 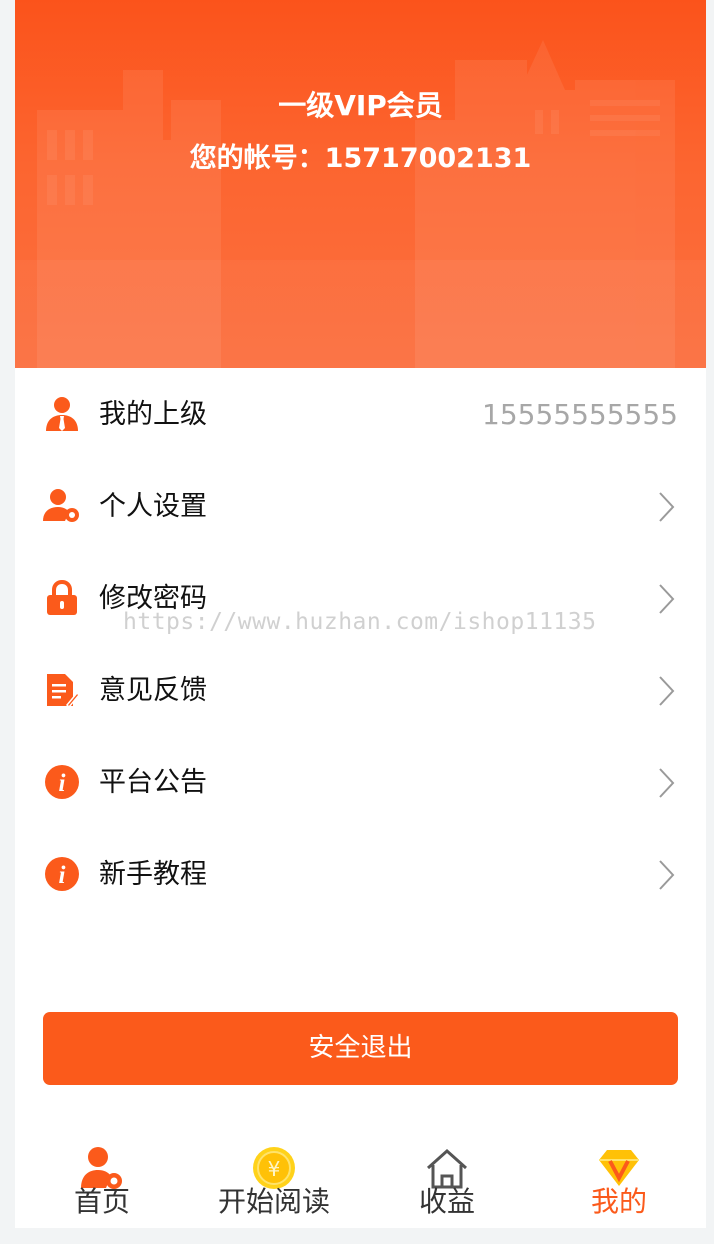 What do you see at coordinates (360, 1184) in the screenshot?
I see `bottom-tab-bar: 首页 ¥ 开始阅读 收益 我的` at bounding box center [360, 1184].